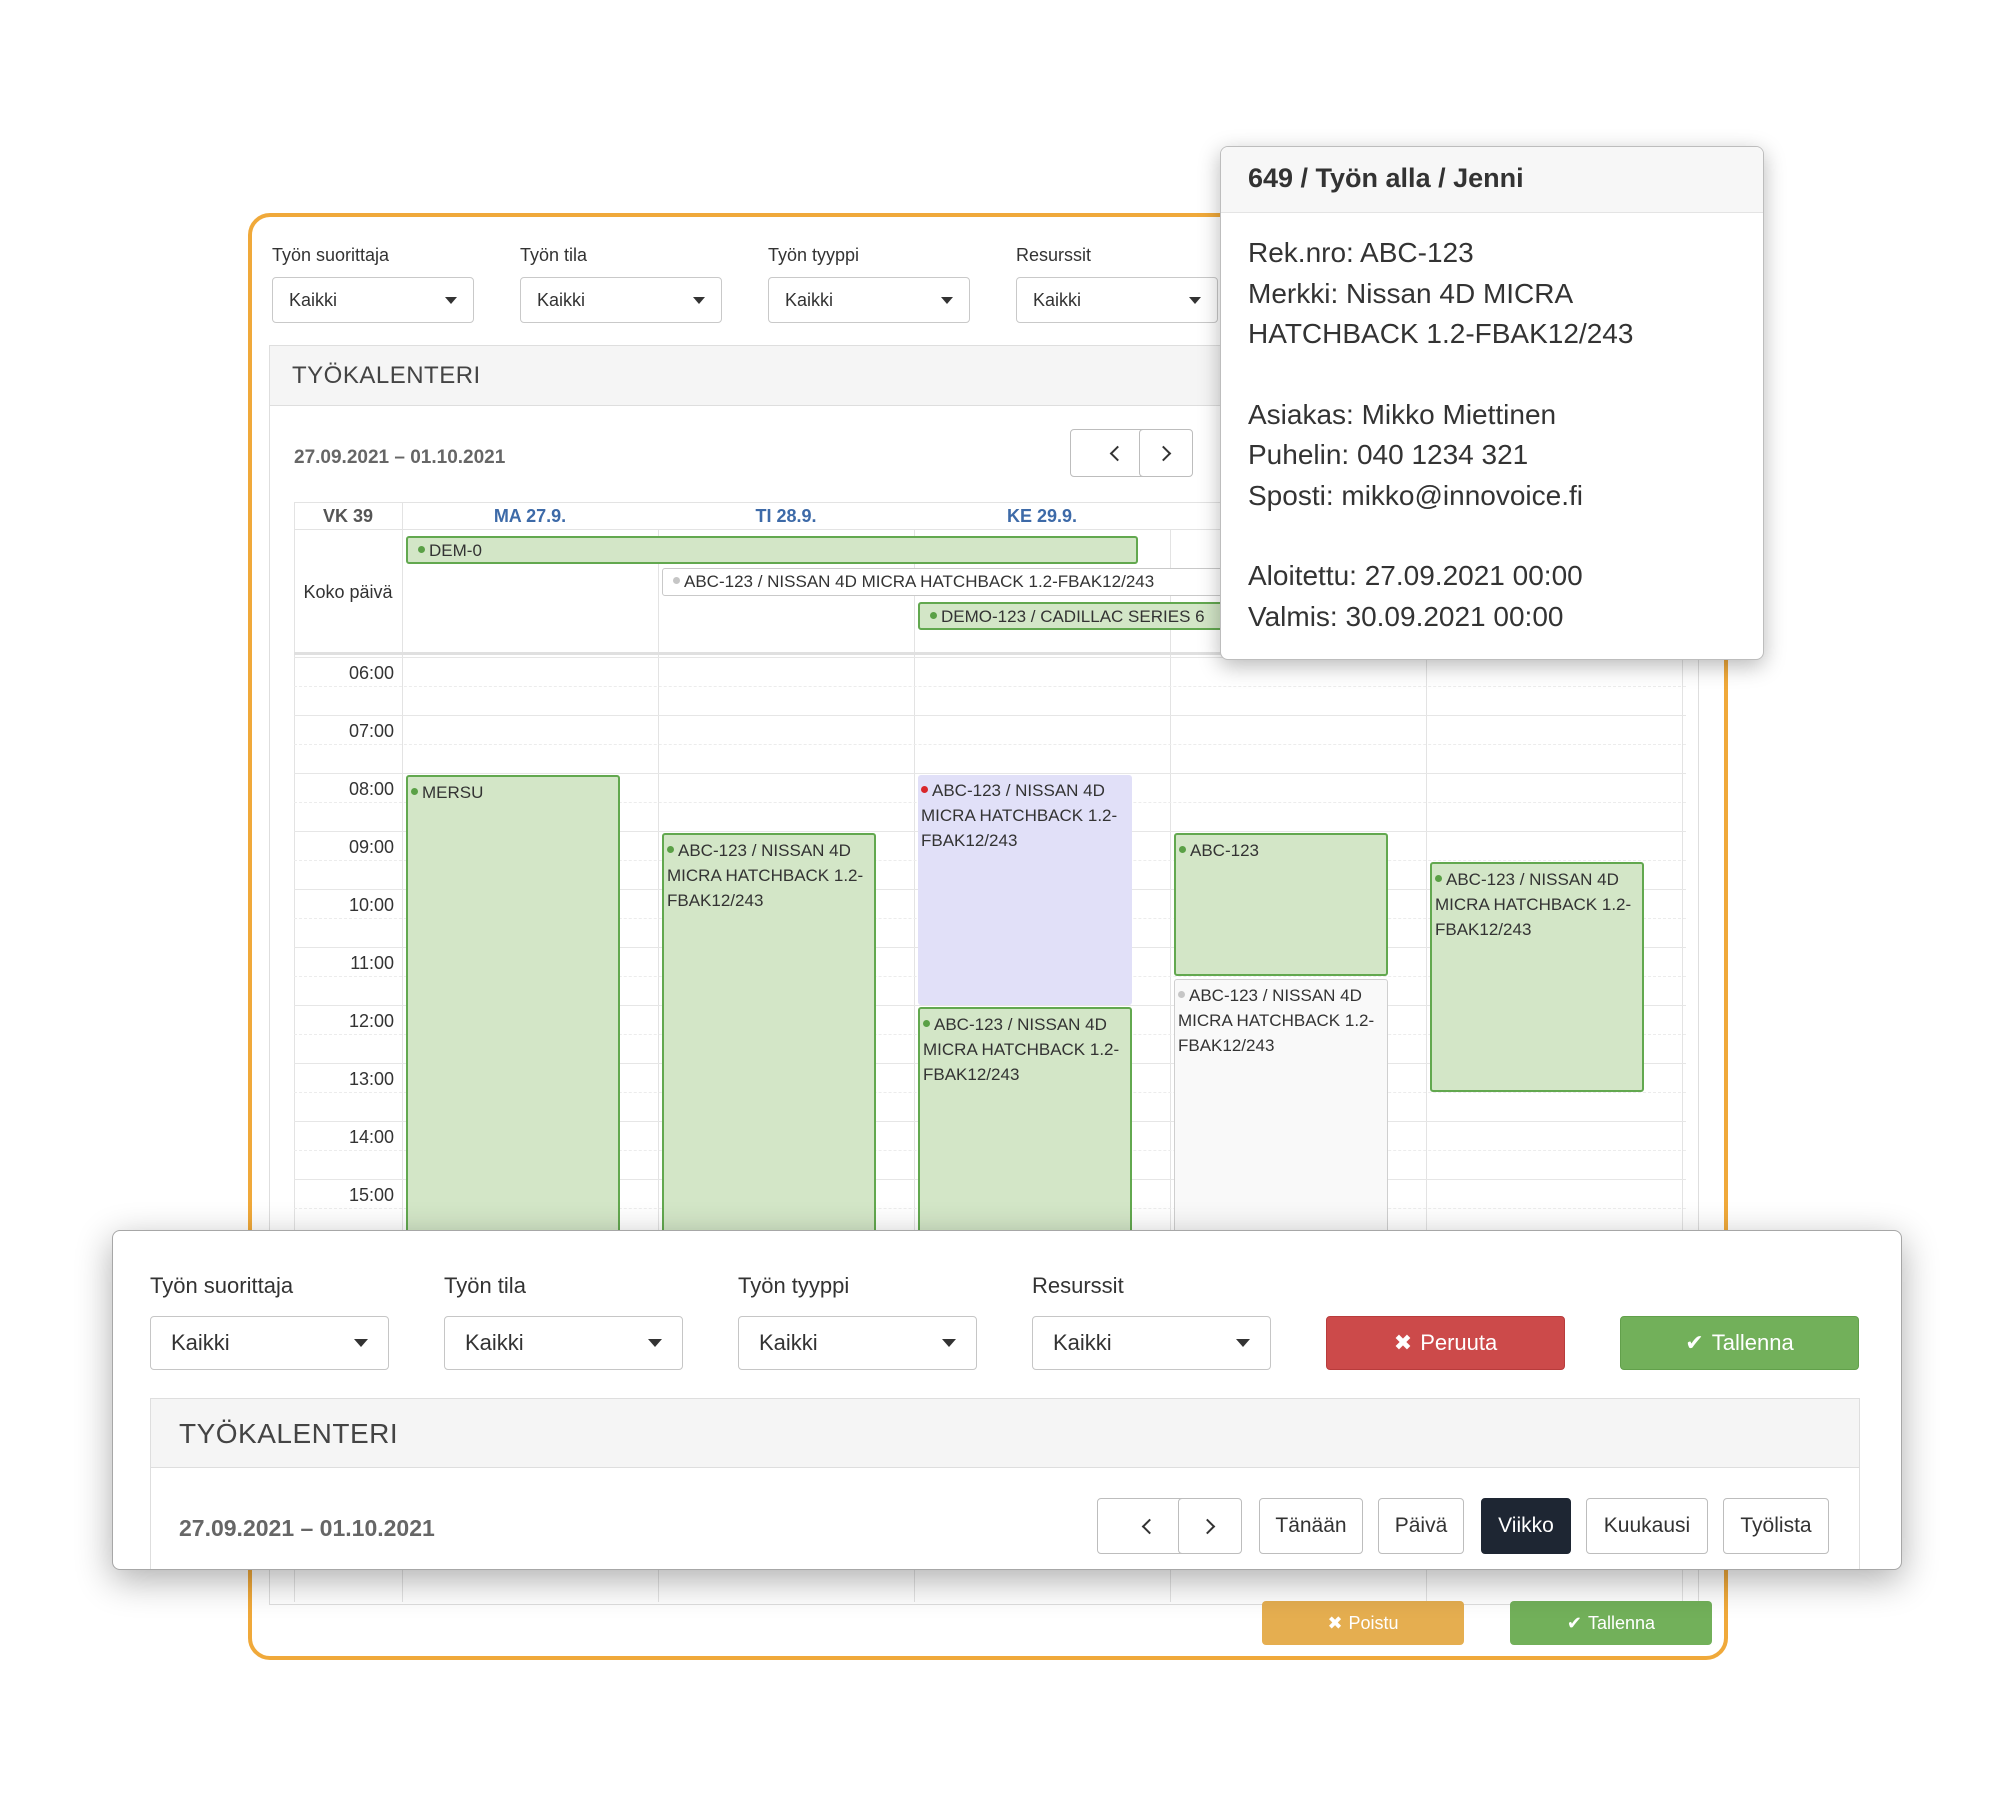 Image resolution: width=2000 pixels, height=1800 pixels. Describe the element at coordinates (371, 673) in the screenshot. I see `time-label: 06:00` at that location.